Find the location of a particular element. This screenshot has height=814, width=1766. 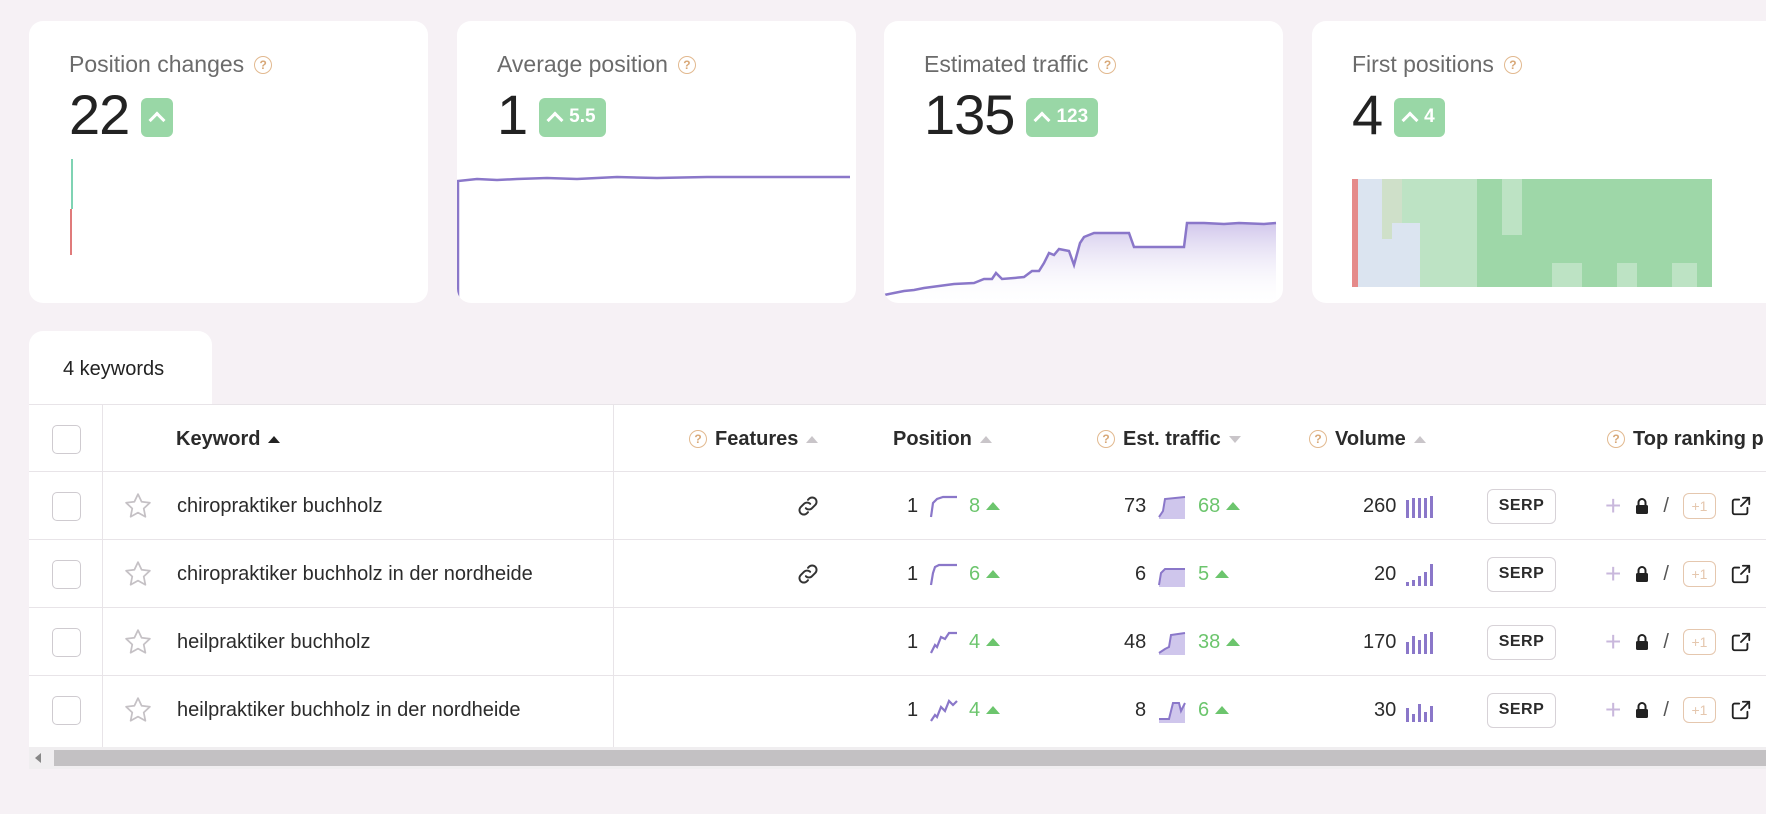

average-position-card: Average position ? 1 5.5 is located at coordinates (656, 162).